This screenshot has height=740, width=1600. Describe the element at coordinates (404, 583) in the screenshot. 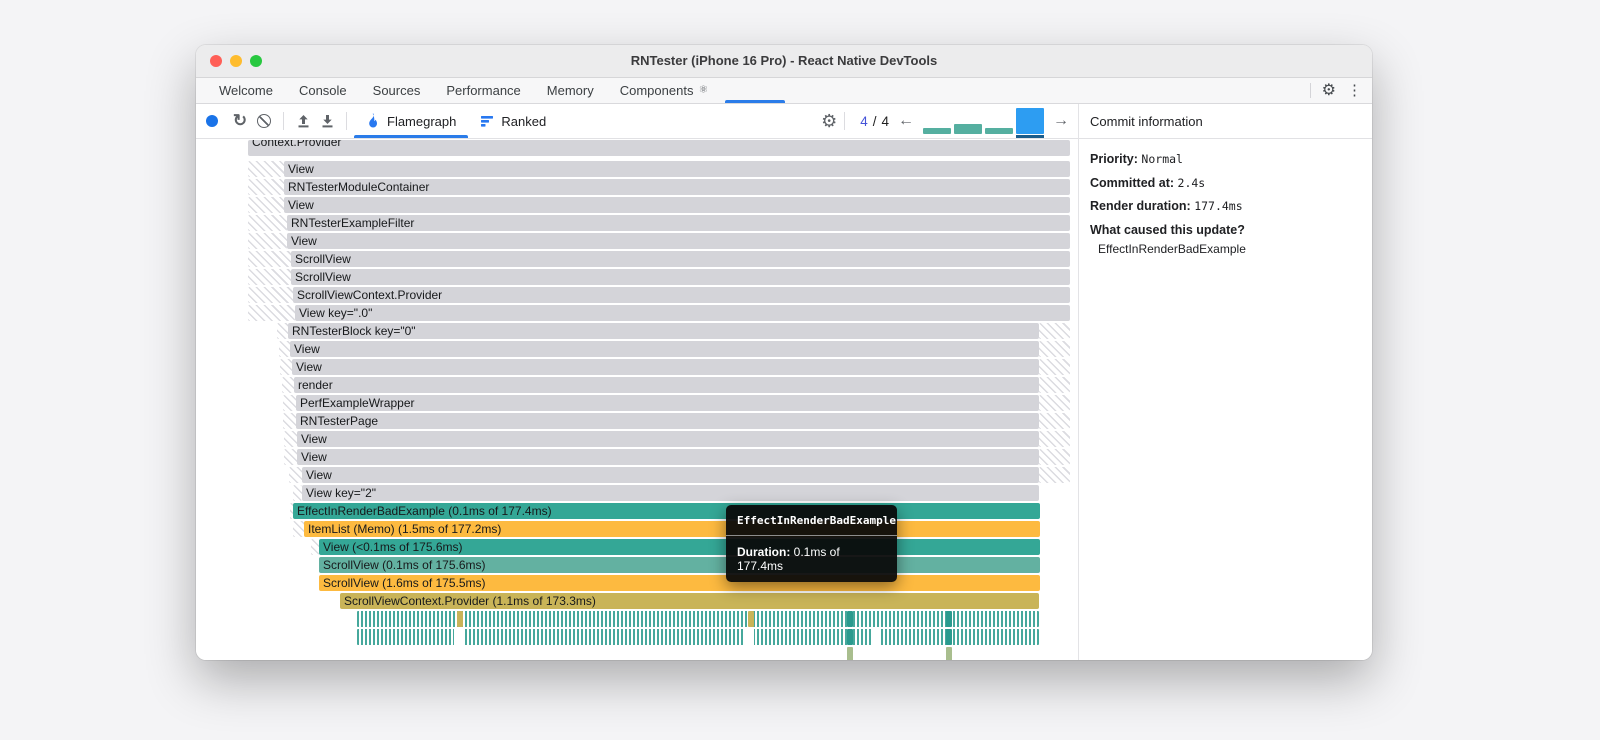

I see `flame-bar-label: ScrollView (1.6ms of 175.5ms)` at that location.